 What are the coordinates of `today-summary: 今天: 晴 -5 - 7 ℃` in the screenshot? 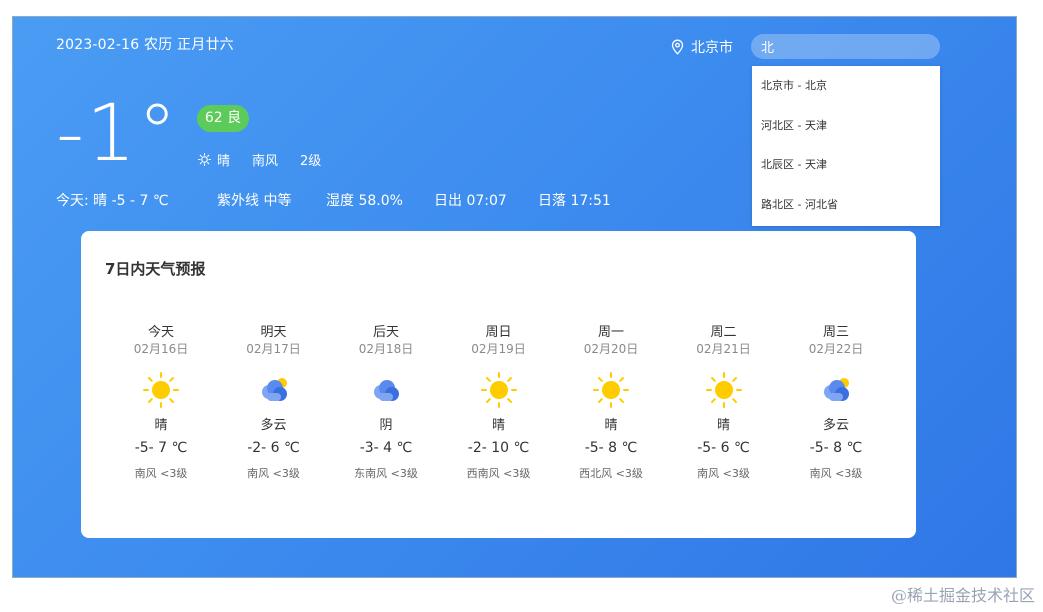 It's located at (112, 201).